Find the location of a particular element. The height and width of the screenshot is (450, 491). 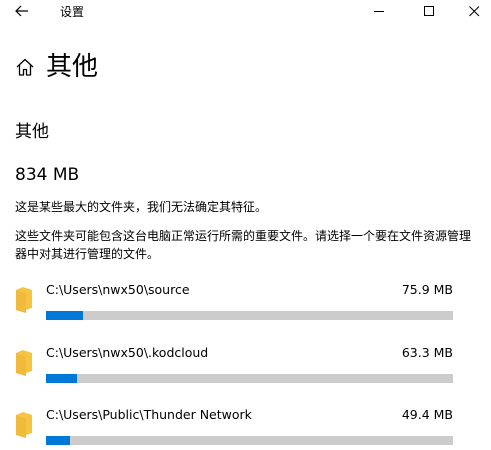

back-button is located at coordinates (22, 11).